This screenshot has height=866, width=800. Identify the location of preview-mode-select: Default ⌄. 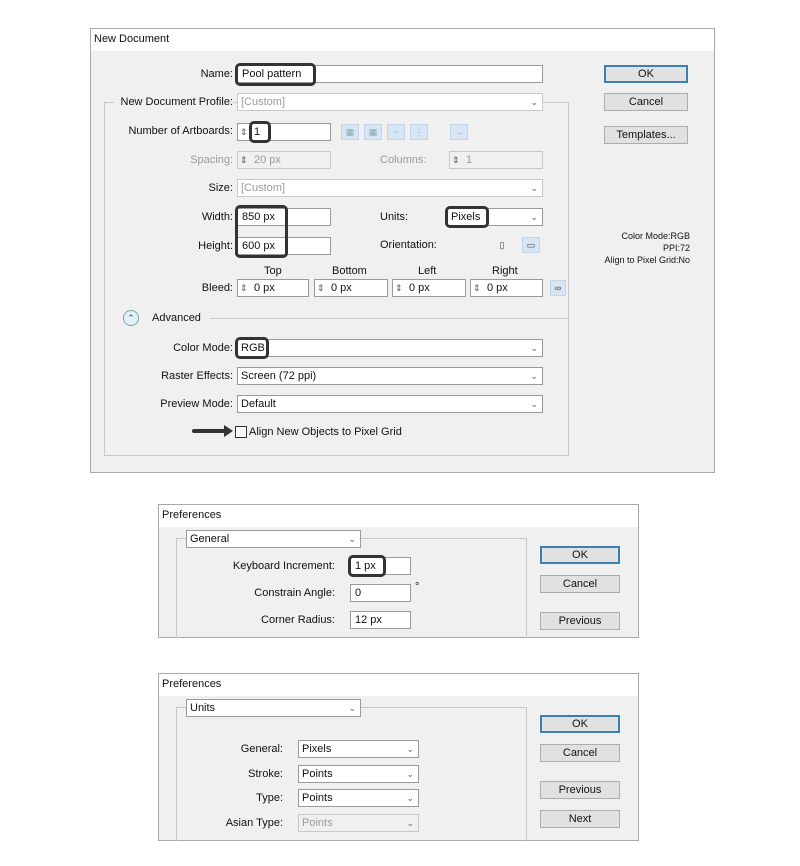
(390, 404).